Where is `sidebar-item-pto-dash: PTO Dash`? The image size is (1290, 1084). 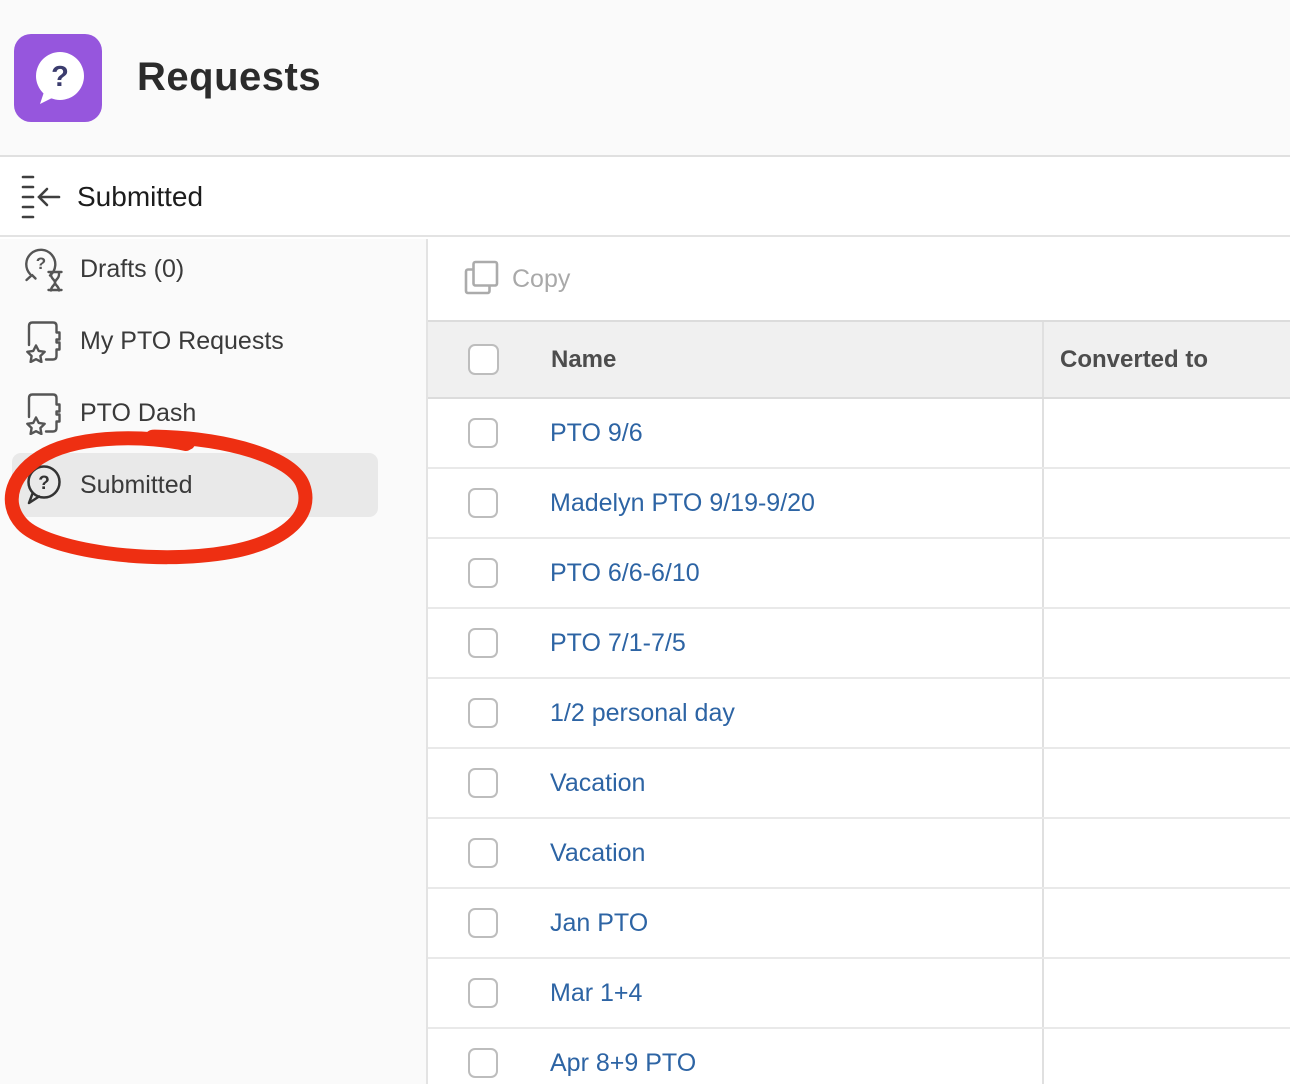 sidebar-item-pto-dash: PTO Dash is located at coordinates (213, 413).